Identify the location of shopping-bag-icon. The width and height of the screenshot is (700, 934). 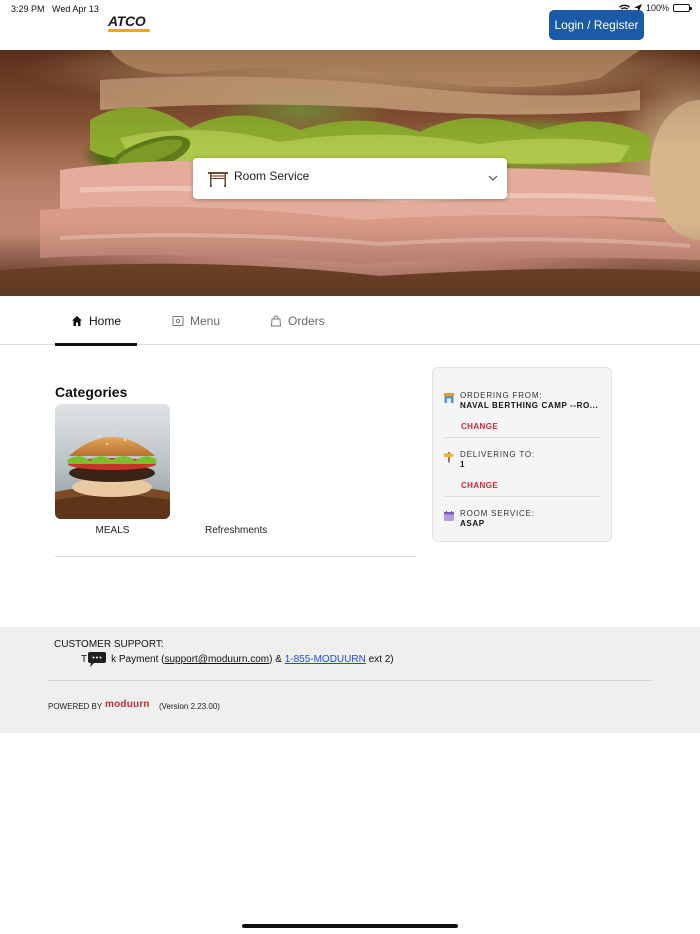
(276, 320).